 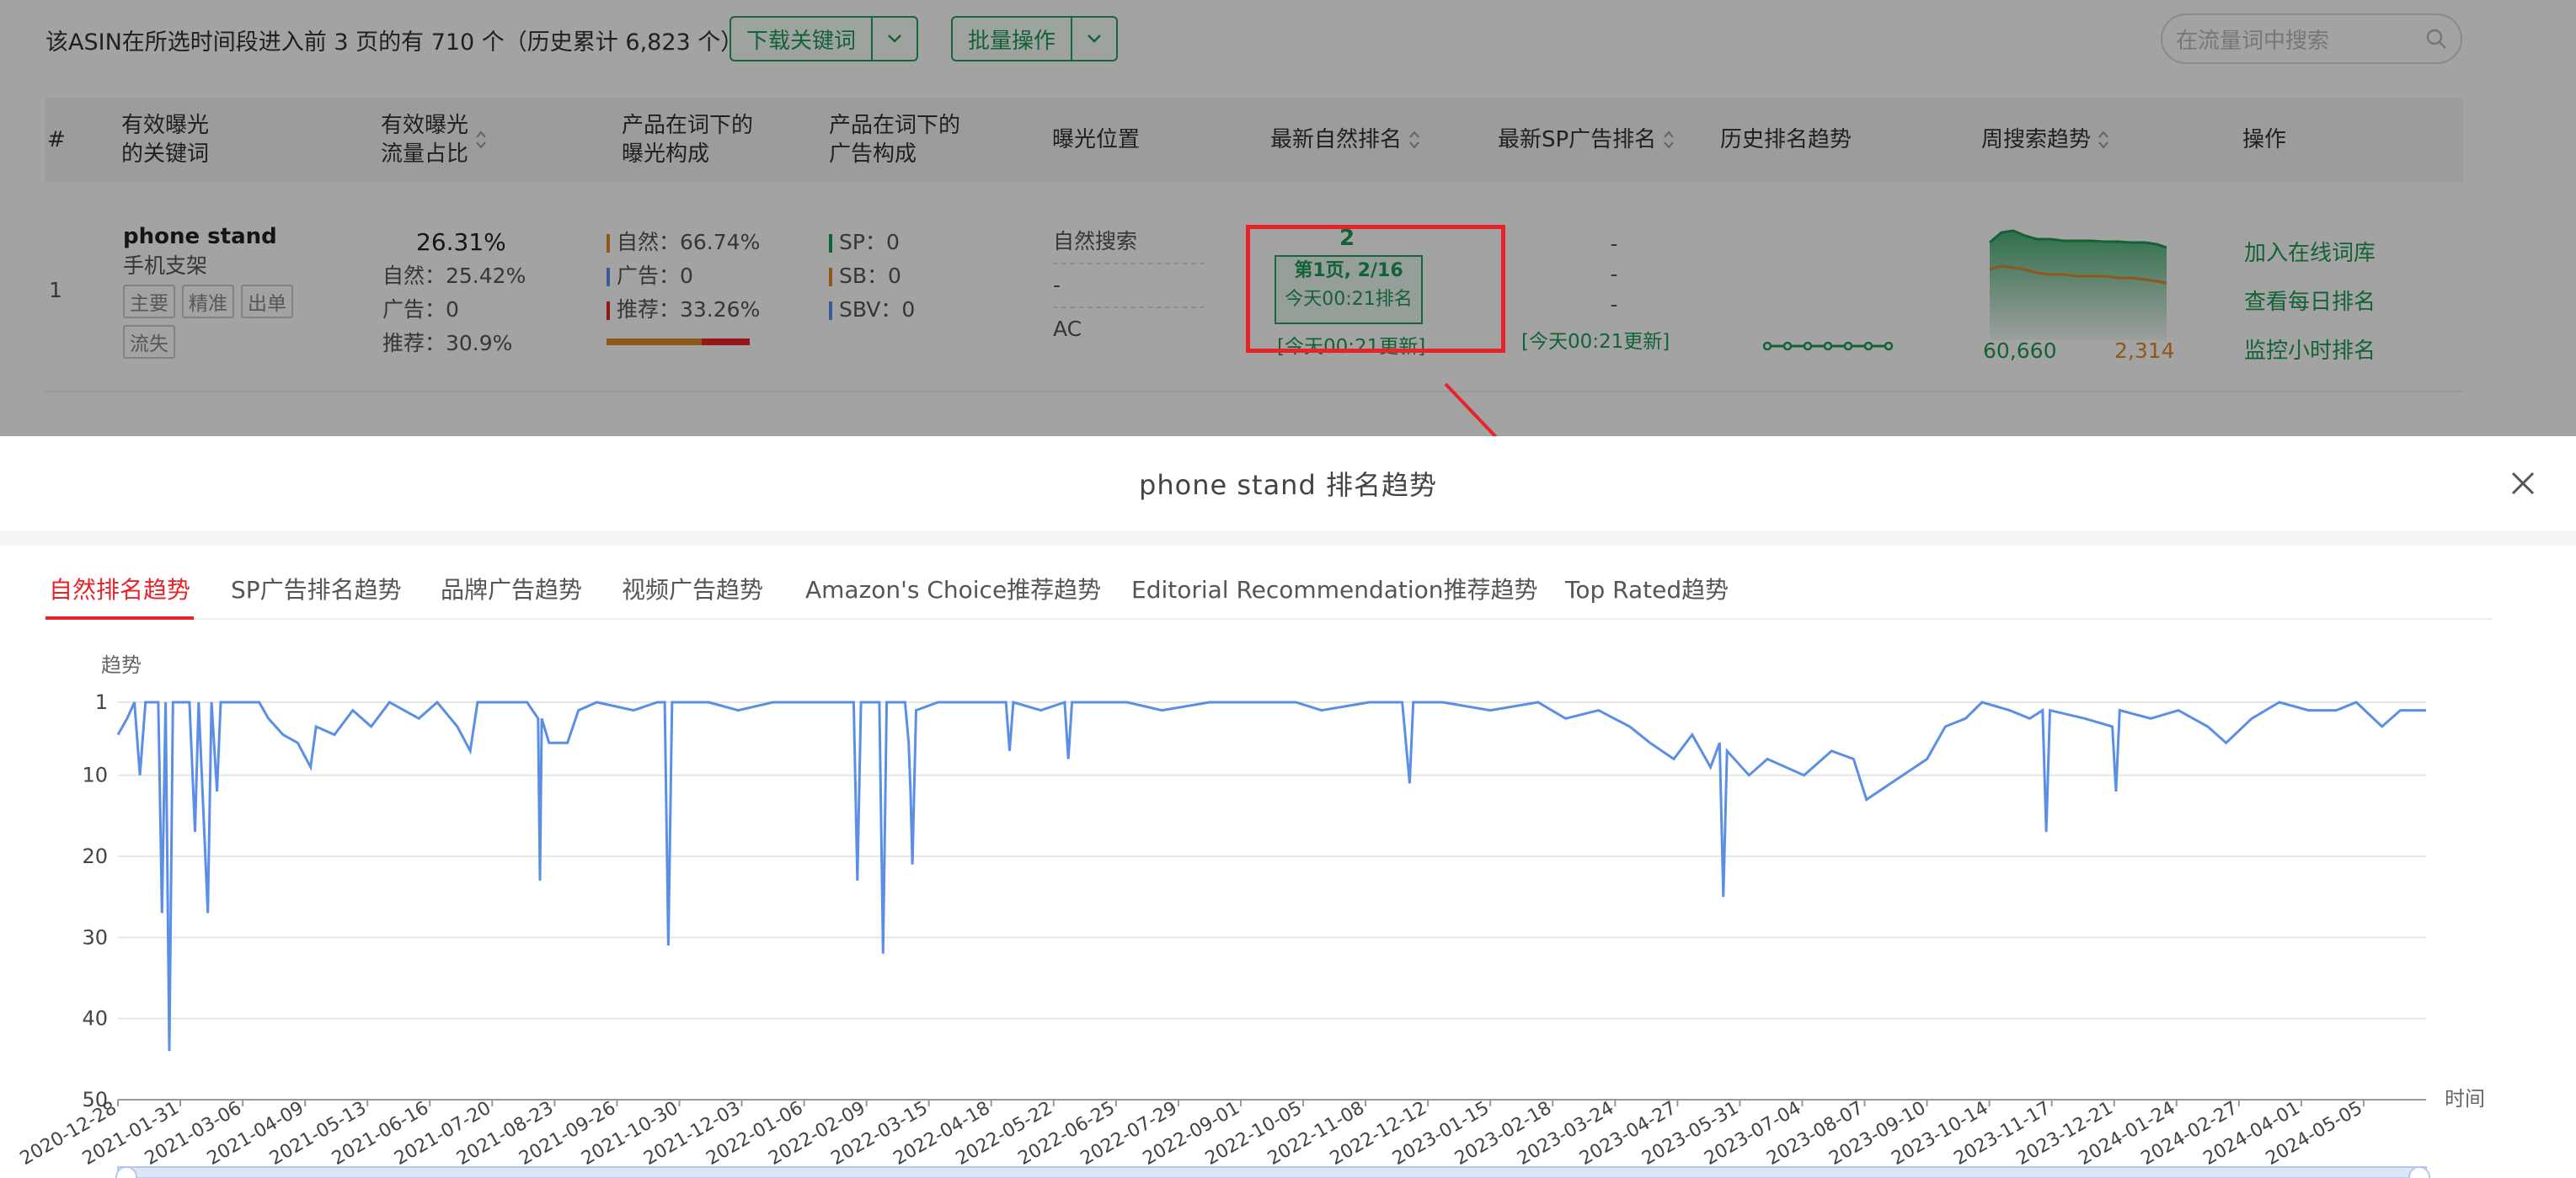 What do you see at coordinates (316, 590) in the screenshot?
I see `tab-sp-ad-rank: SP广告排名趋势` at bounding box center [316, 590].